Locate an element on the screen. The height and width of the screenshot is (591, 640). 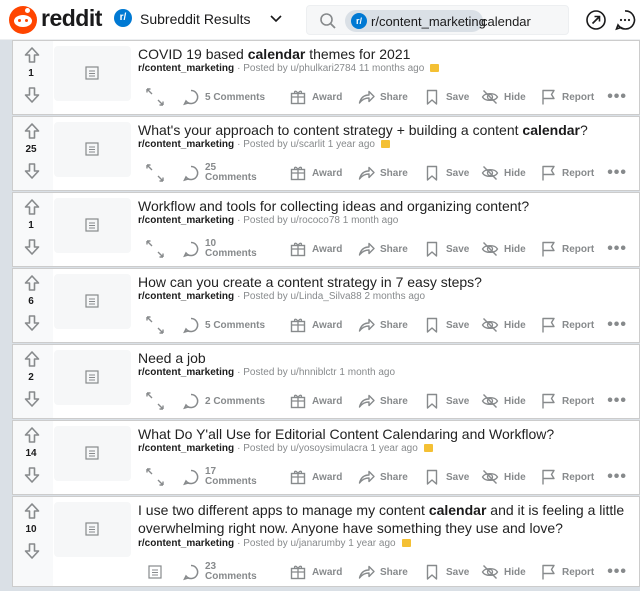
chevron-down-icon is located at coordinates (276, 18).